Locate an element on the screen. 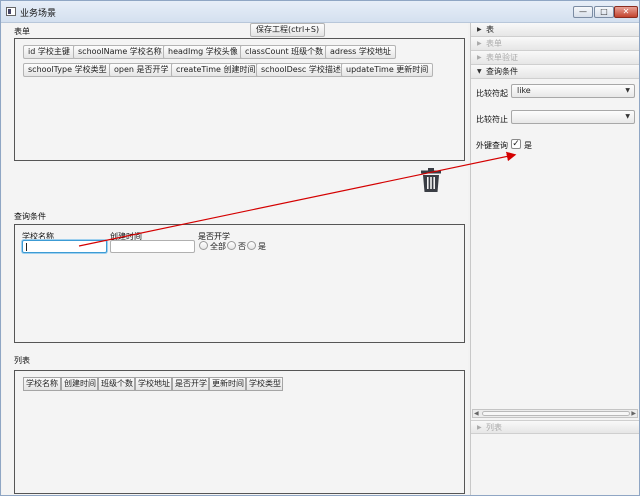 Image resolution: width=640 pixels, height=497 pixels. form-field-chip: schoolType 学校类型 is located at coordinates (67, 70).